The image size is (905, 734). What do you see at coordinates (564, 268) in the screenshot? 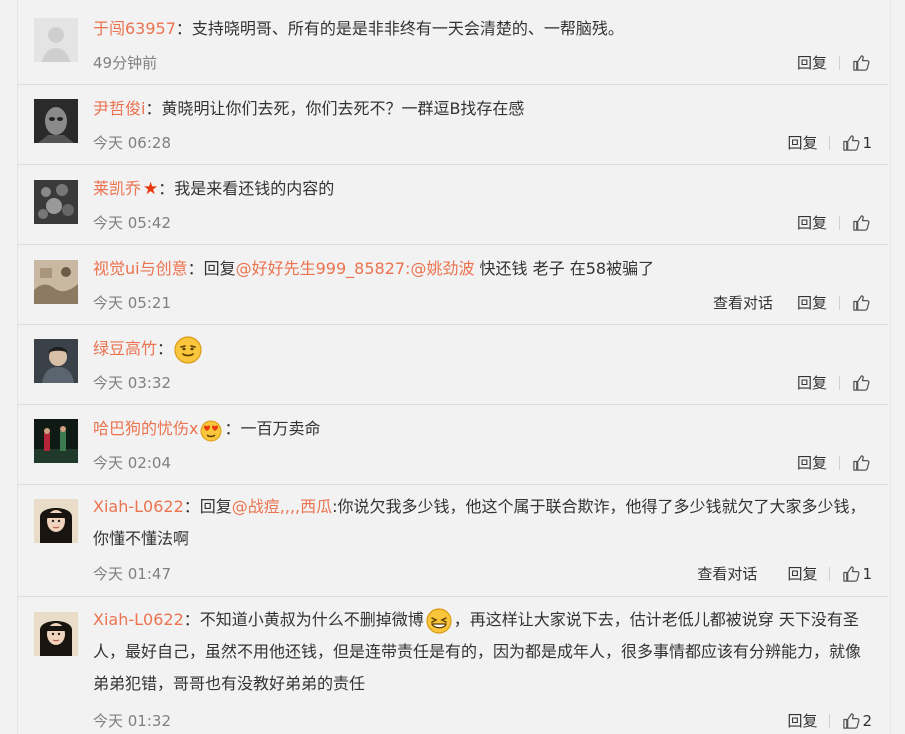
I see `comment-content: 快还钱 老子 在58被骗了` at bounding box center [564, 268].